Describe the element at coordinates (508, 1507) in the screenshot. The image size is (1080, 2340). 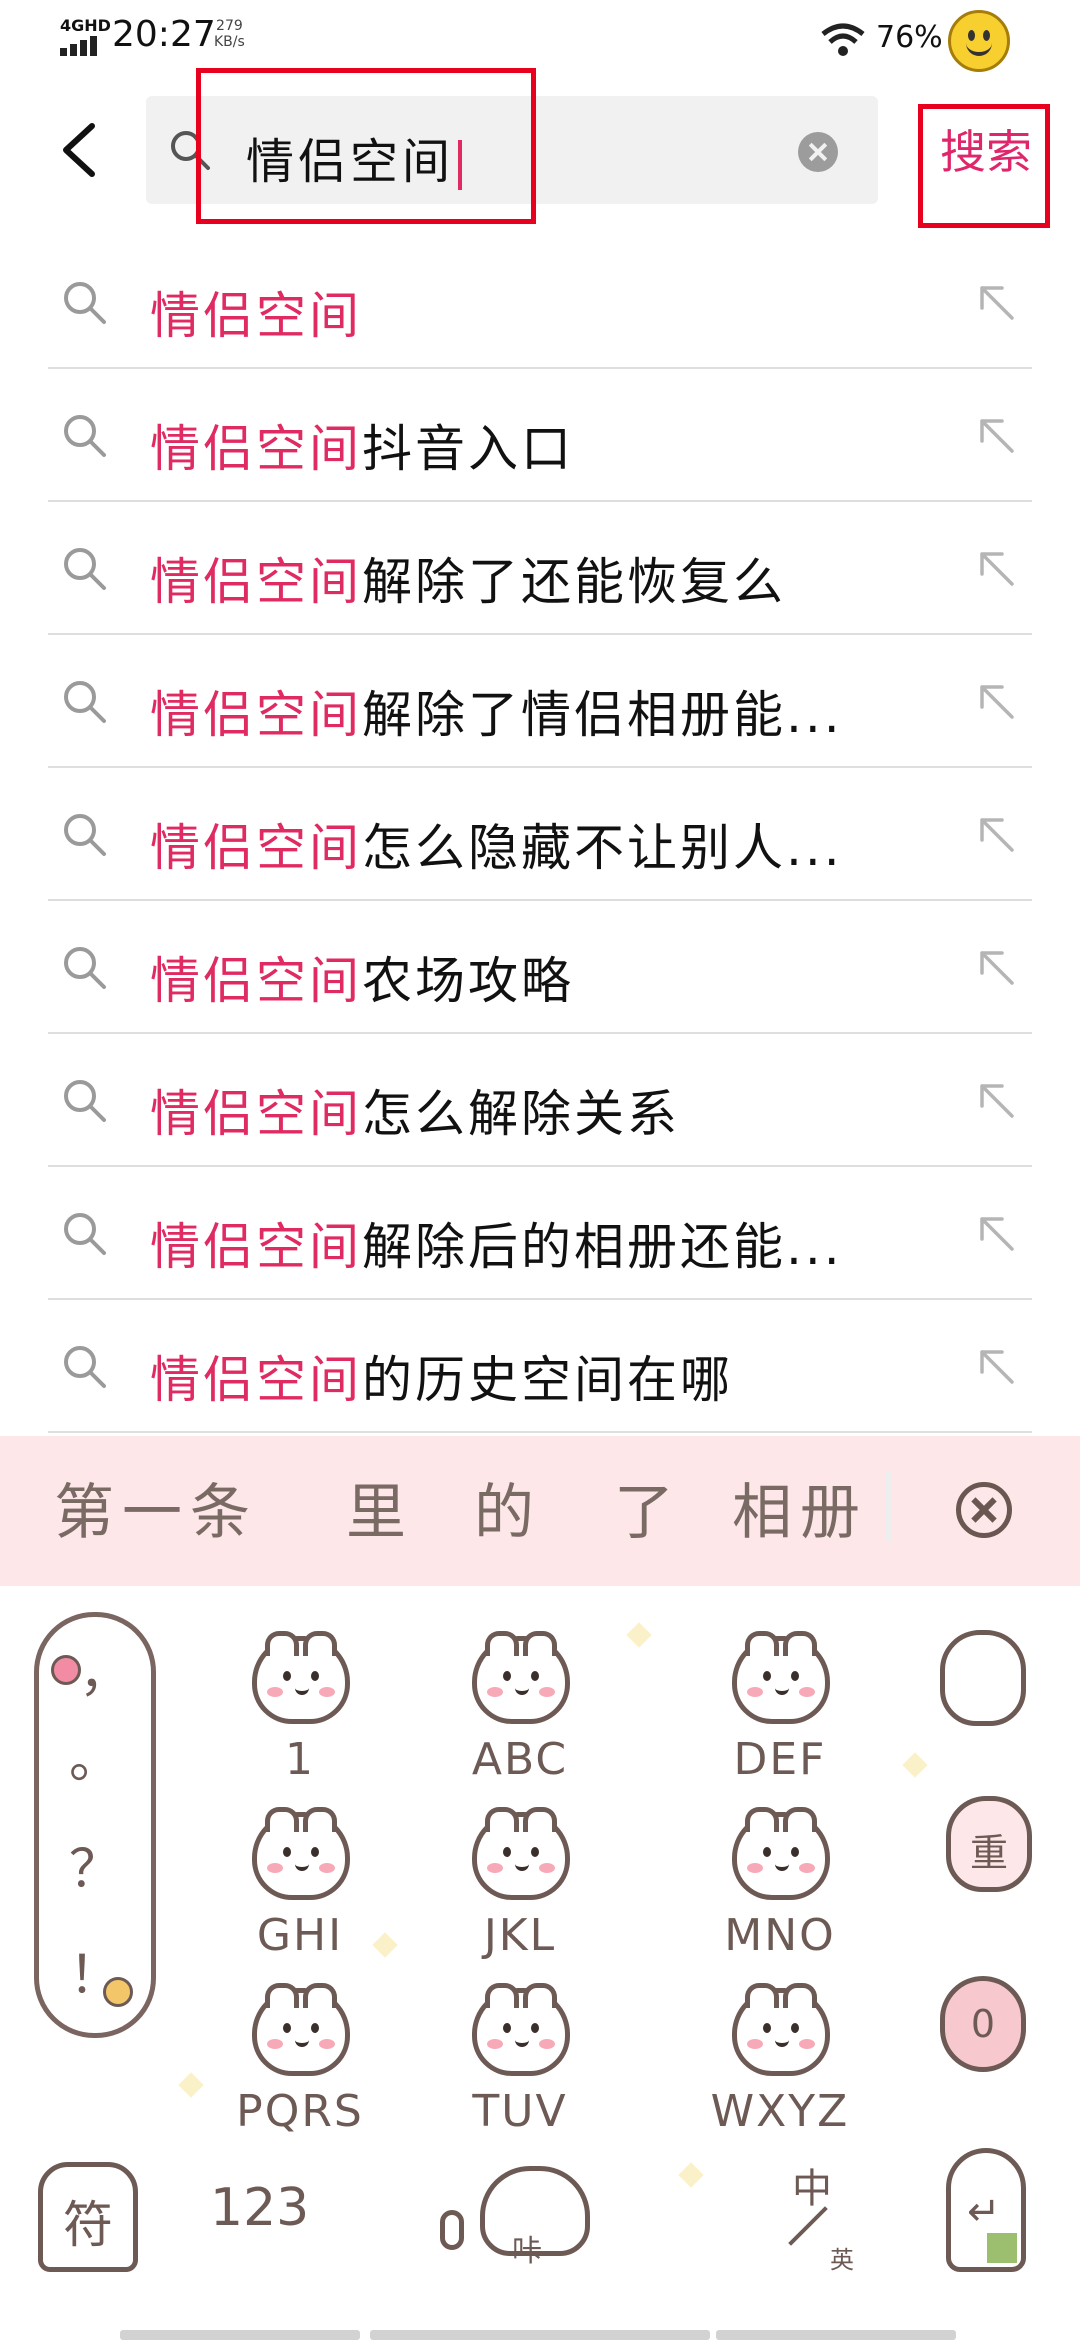
I see `candidate-item: 的` at that location.